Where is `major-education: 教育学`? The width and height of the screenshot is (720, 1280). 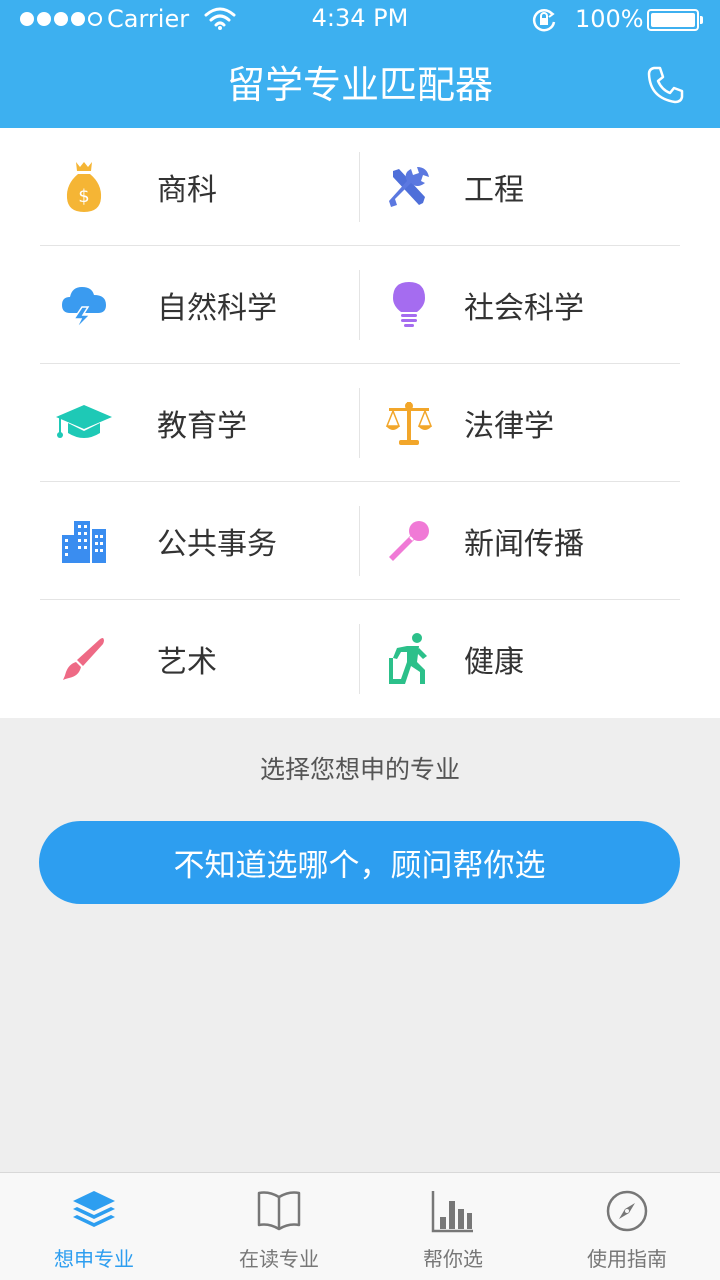
major-education: 教育学 is located at coordinates (200, 423).